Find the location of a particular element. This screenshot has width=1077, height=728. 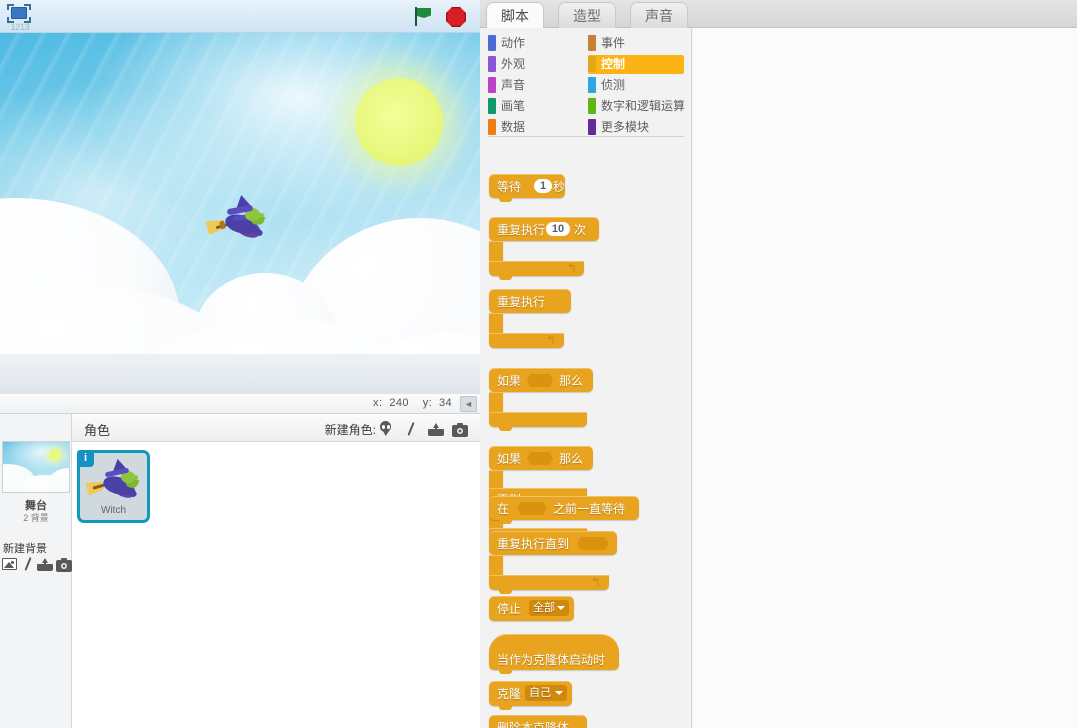

new-sprite-icon is located at coordinates (385, 428).